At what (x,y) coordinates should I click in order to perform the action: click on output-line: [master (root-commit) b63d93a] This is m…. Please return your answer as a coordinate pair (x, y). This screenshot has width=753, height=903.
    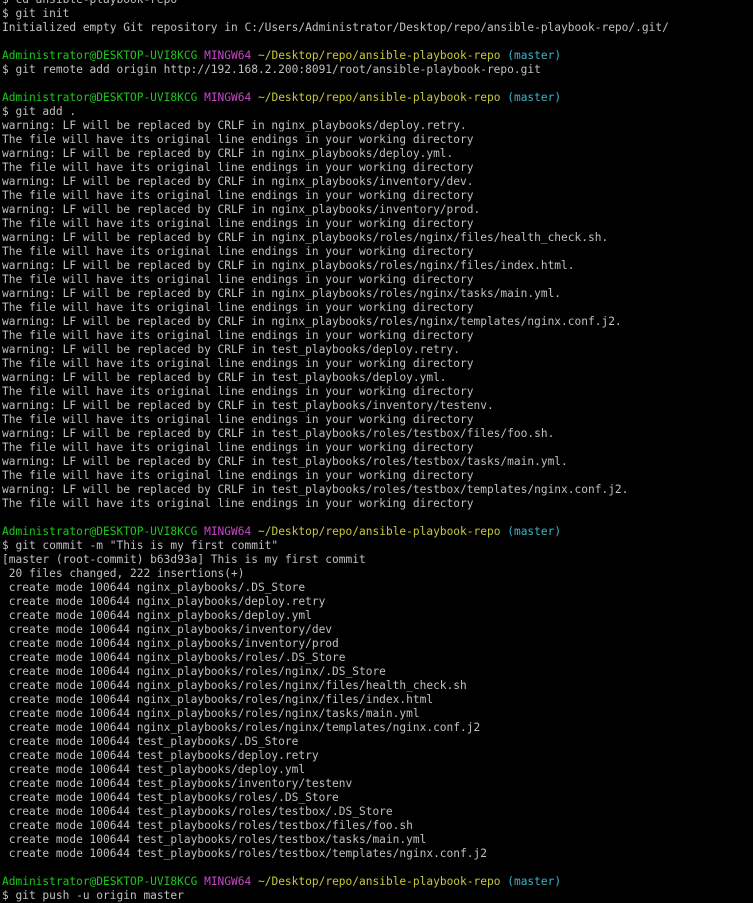
    Looking at the image, I should click on (184, 559).